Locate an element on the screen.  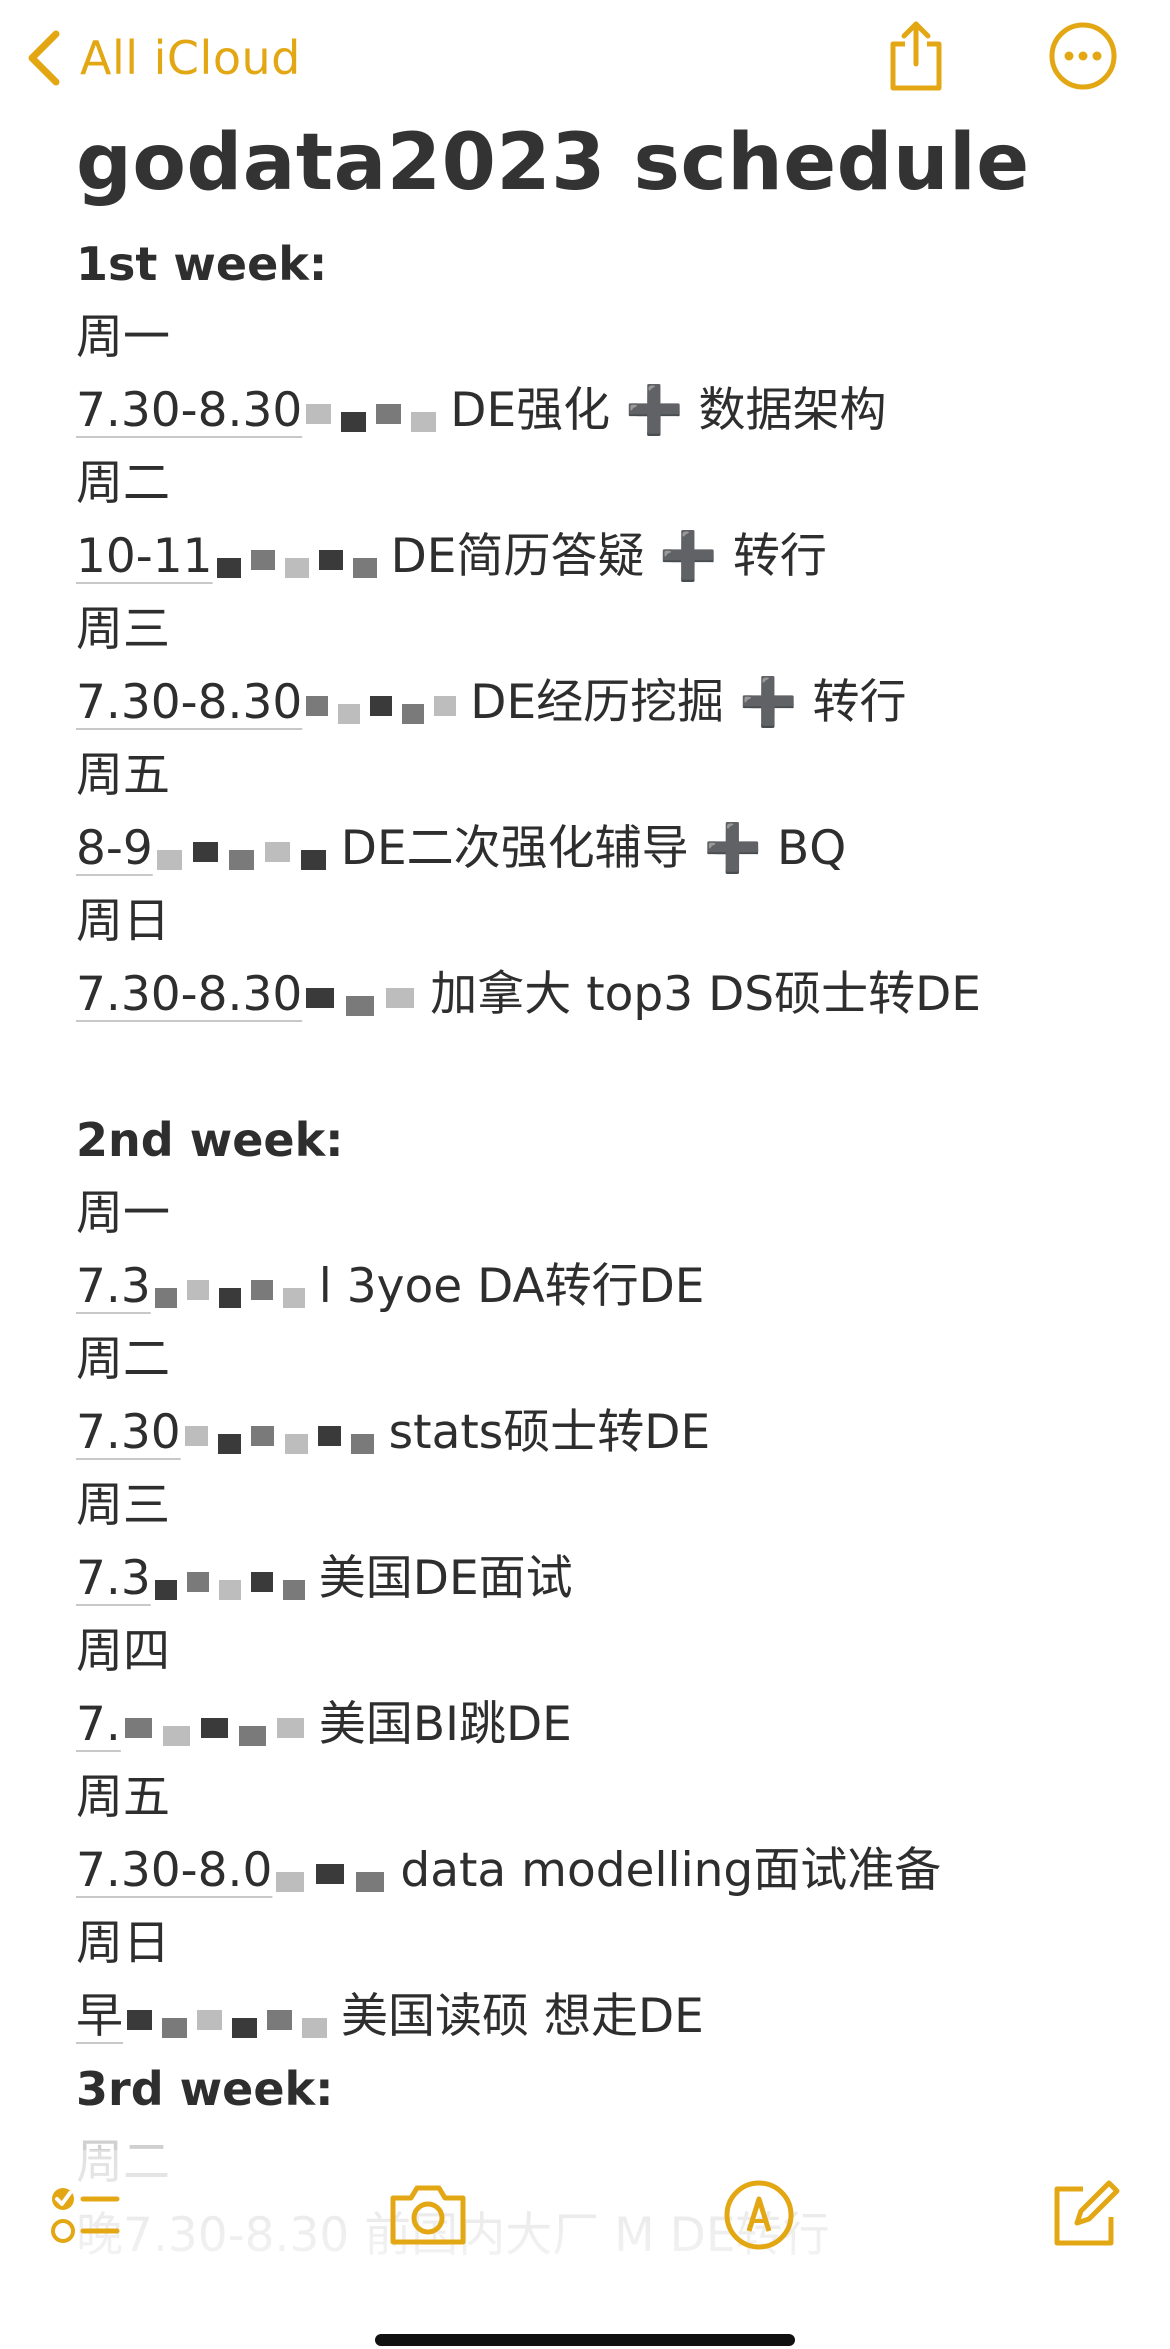
markup-icon is located at coordinates (759, 2215).